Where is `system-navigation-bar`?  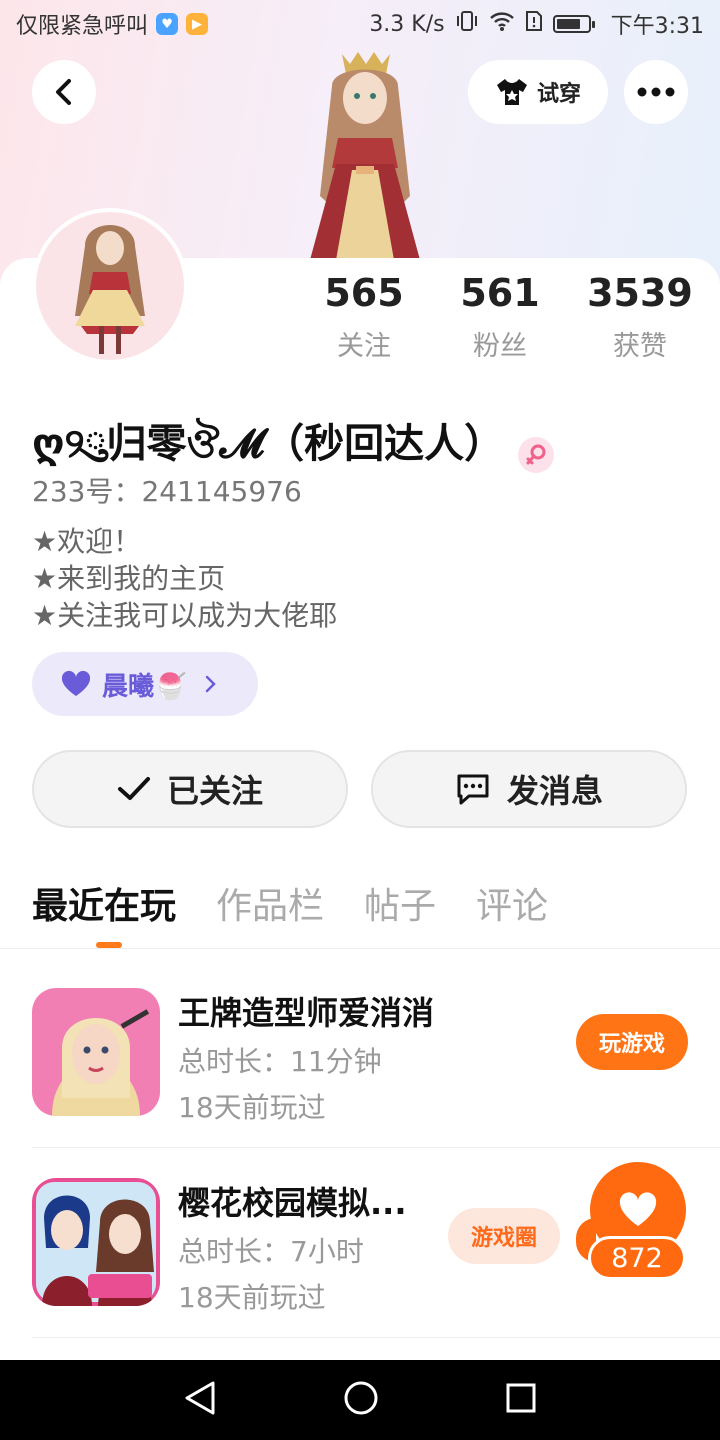
system-navigation-bar is located at coordinates (360, 1400).